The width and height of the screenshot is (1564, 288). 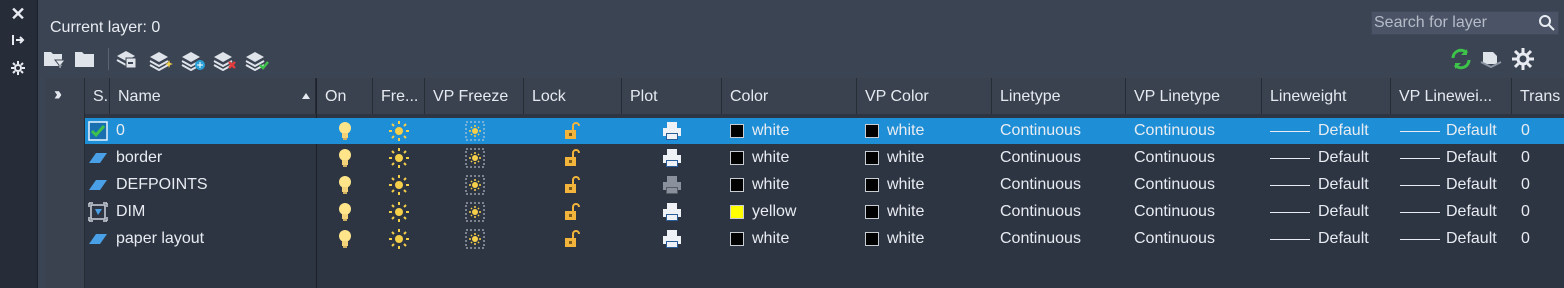 What do you see at coordinates (924, 96) in the screenshot?
I see `column-header-vp-color: VP Color` at bounding box center [924, 96].